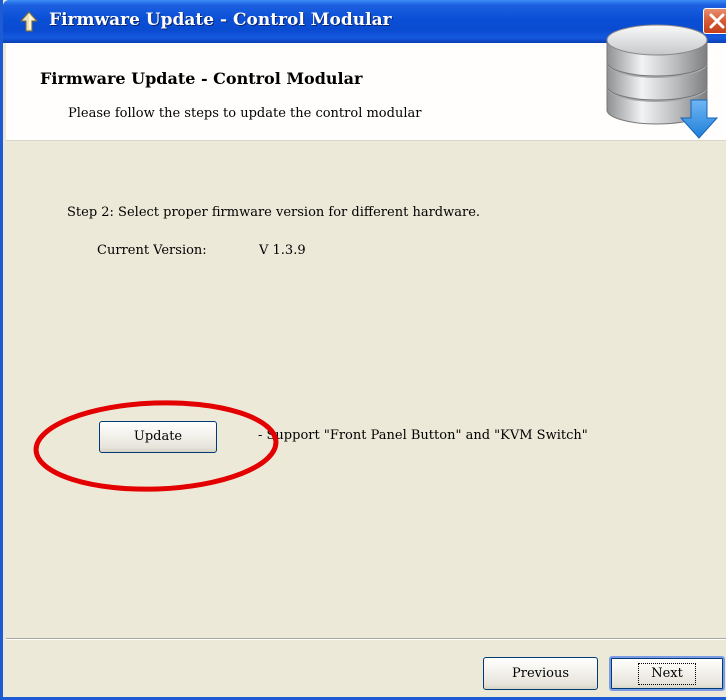 Image resolution: width=726 pixels, height=700 pixels. I want to click on next-button: Next, so click(667, 673).